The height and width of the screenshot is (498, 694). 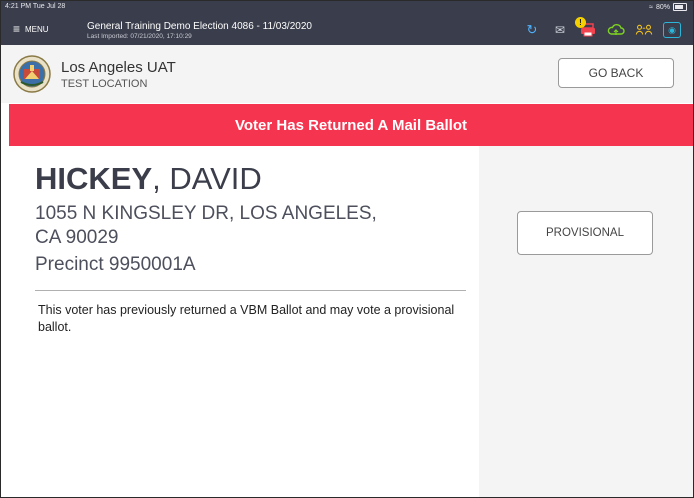 What do you see at coordinates (118, 67) in the screenshot?
I see `location-name: Los Angeles UAT` at bounding box center [118, 67].